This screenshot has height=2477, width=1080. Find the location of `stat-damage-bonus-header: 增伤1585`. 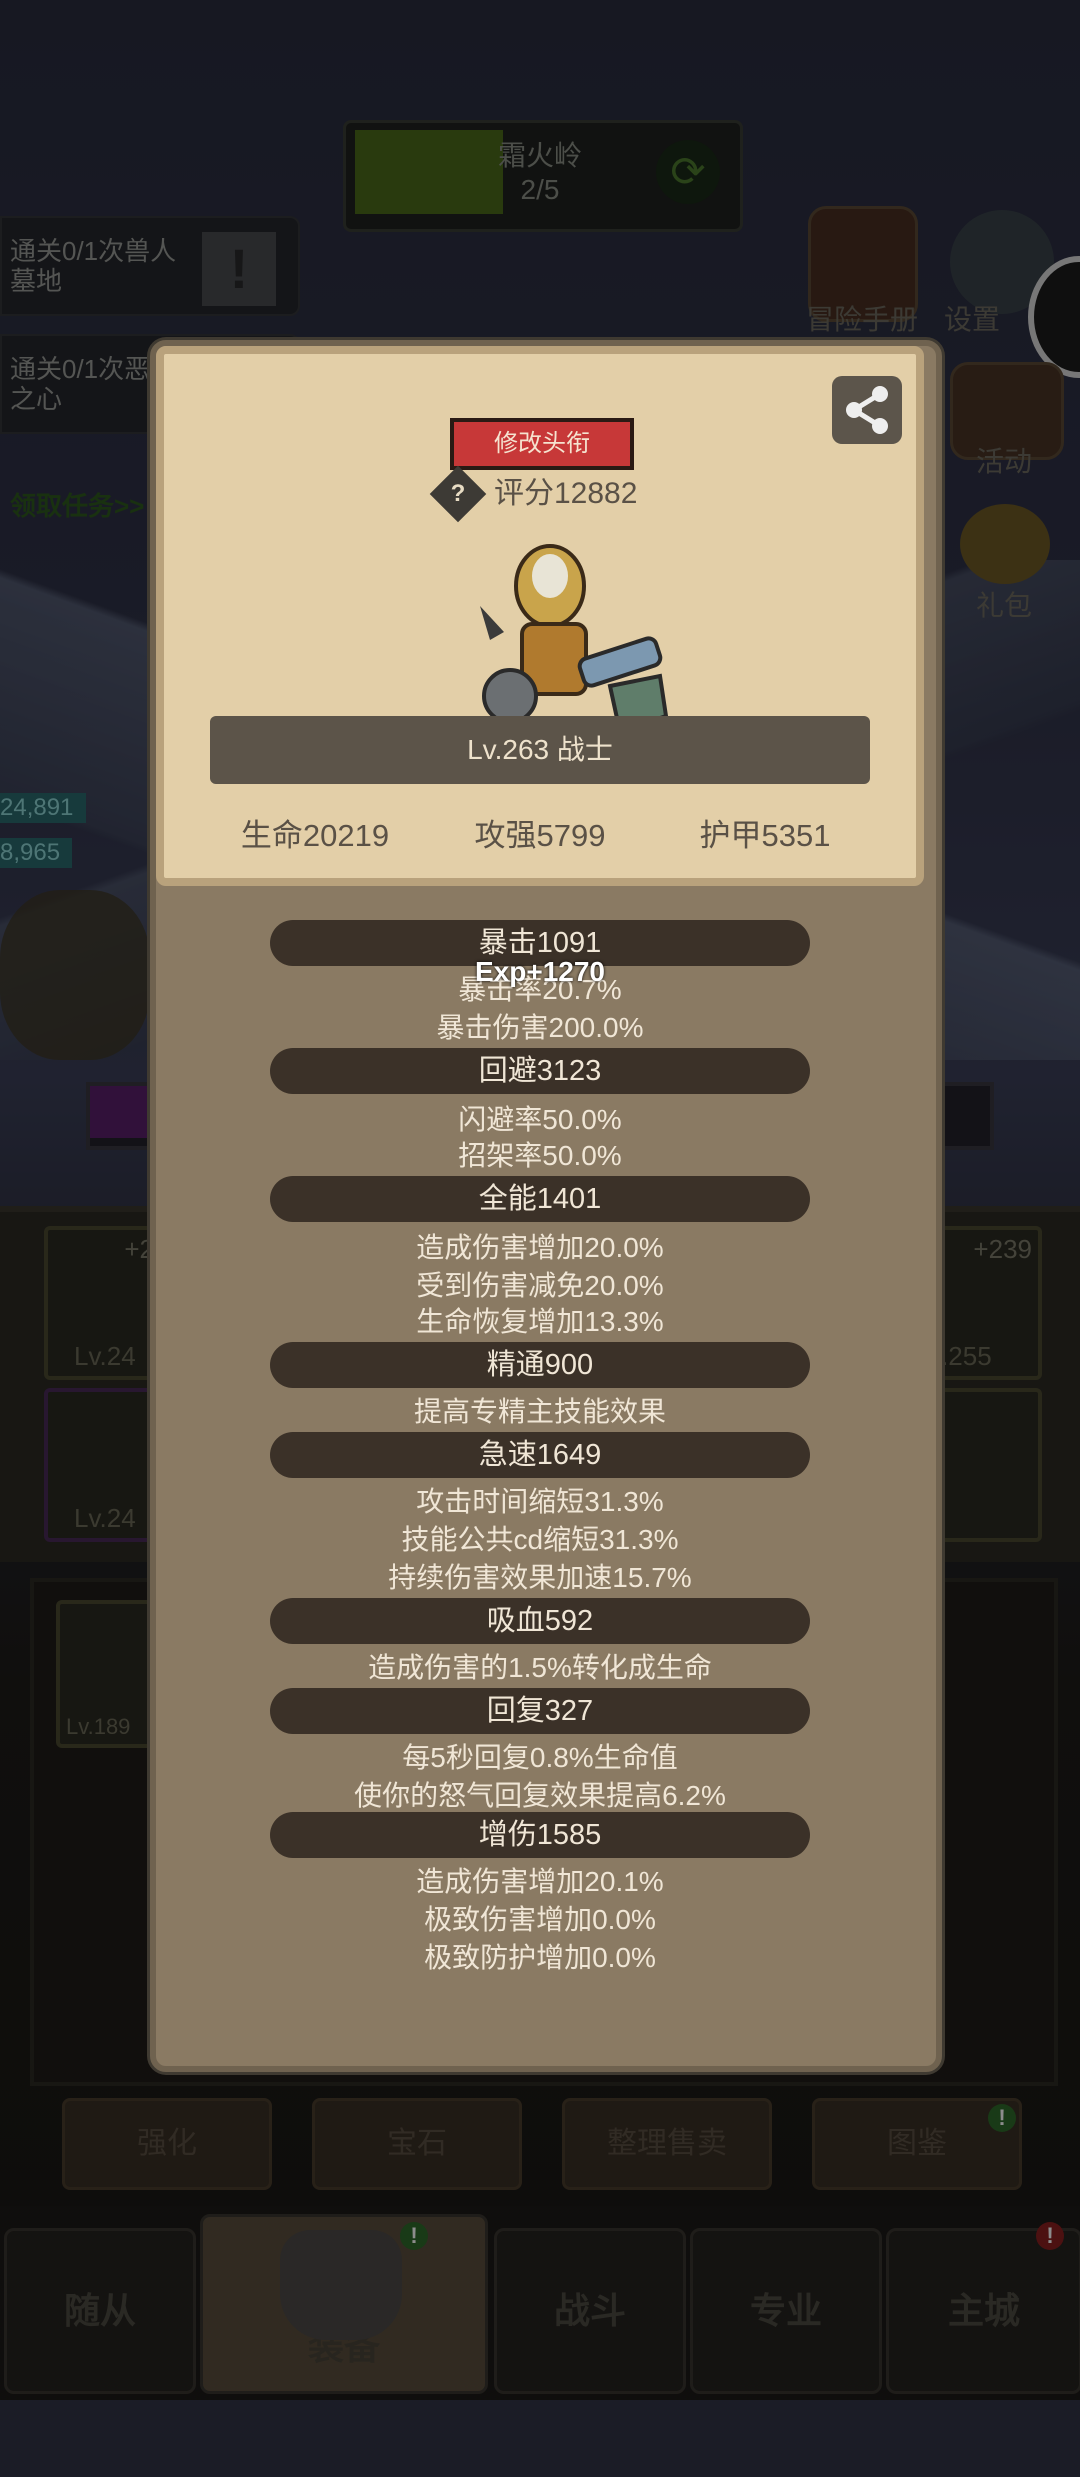

stat-damage-bonus-header: 增伤1585 is located at coordinates (540, 1835).